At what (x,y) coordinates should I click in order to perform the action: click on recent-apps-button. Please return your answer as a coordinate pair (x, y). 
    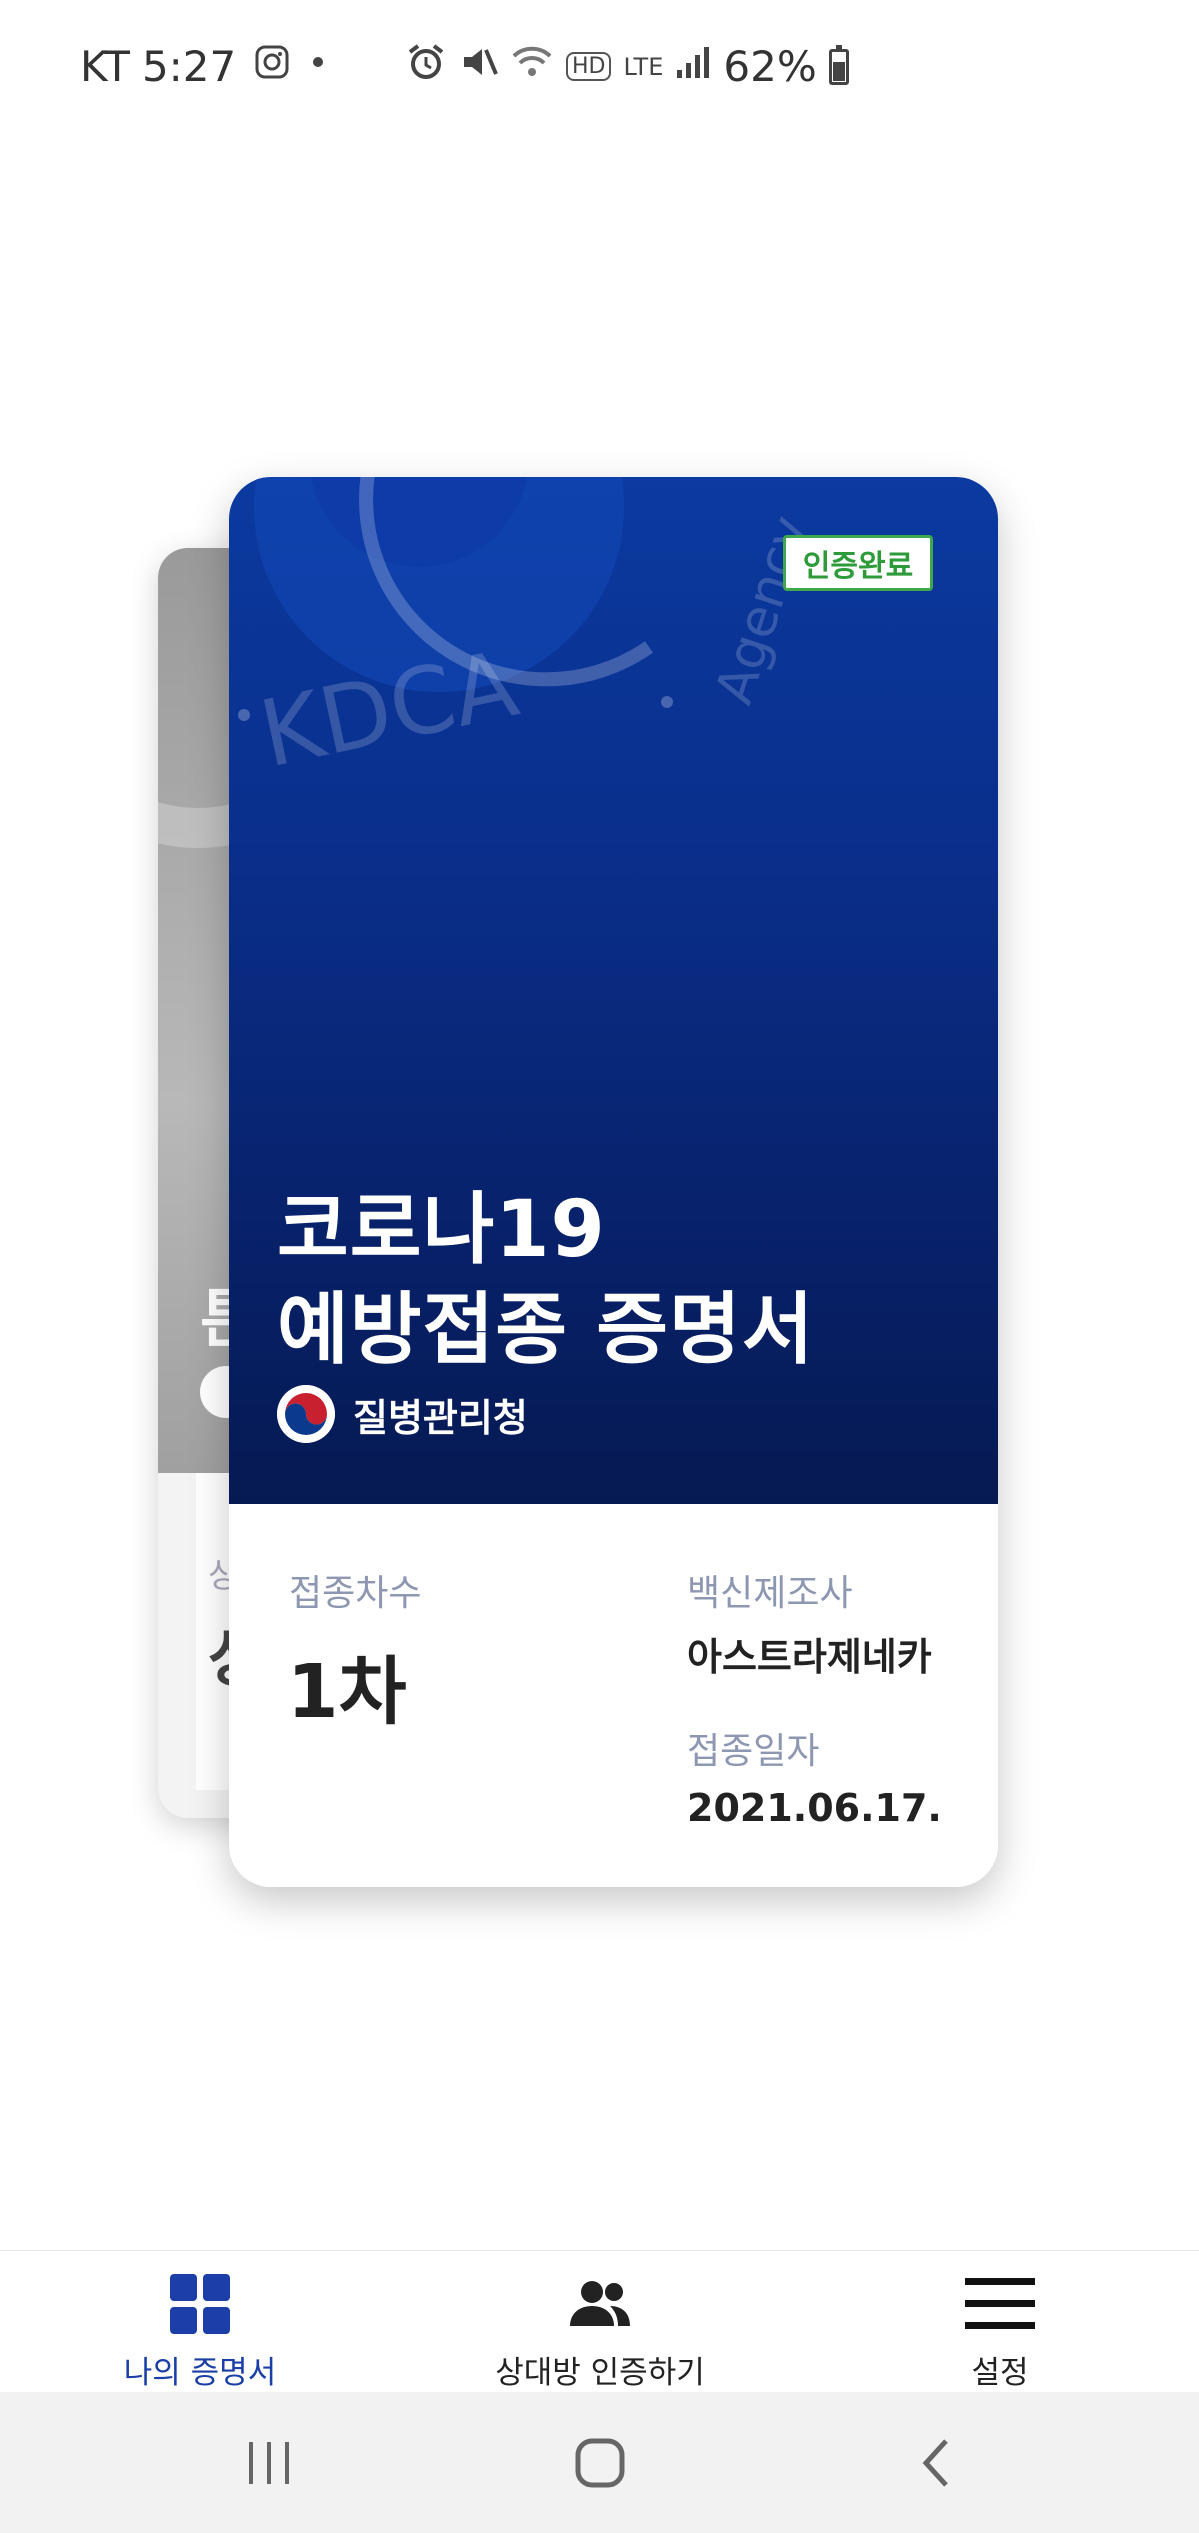
    Looking at the image, I should click on (270, 2462).